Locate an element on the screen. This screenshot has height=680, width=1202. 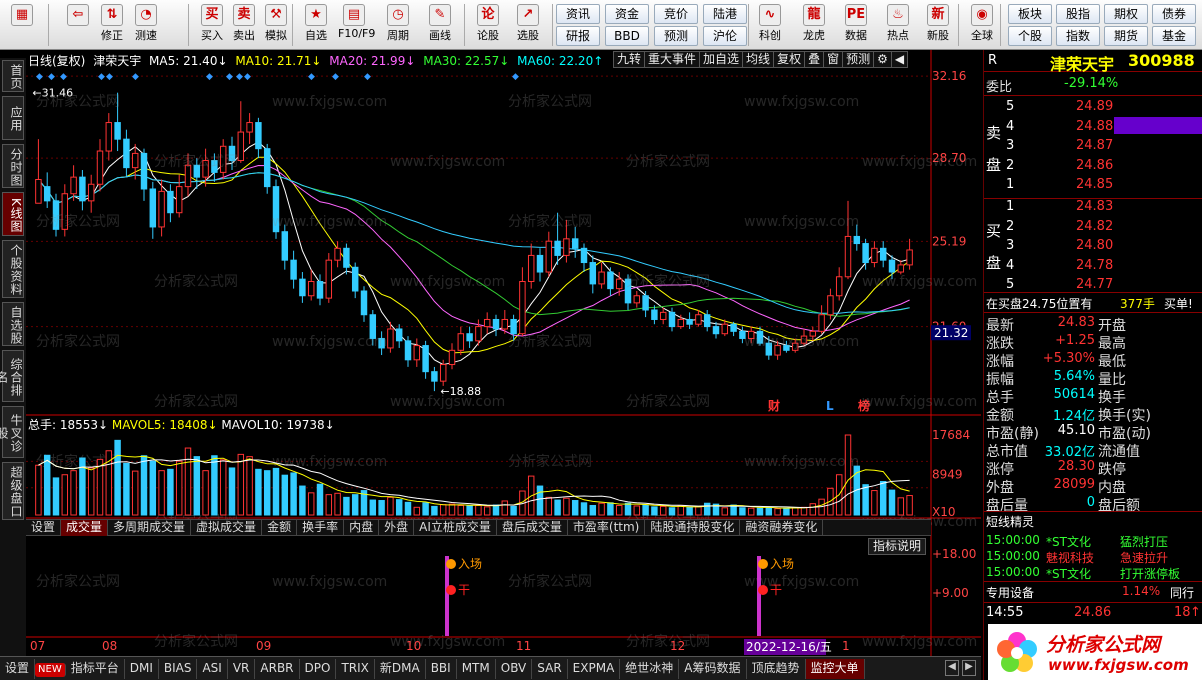
chart-btn-预测: 预测 is located at coordinates (858, 59).